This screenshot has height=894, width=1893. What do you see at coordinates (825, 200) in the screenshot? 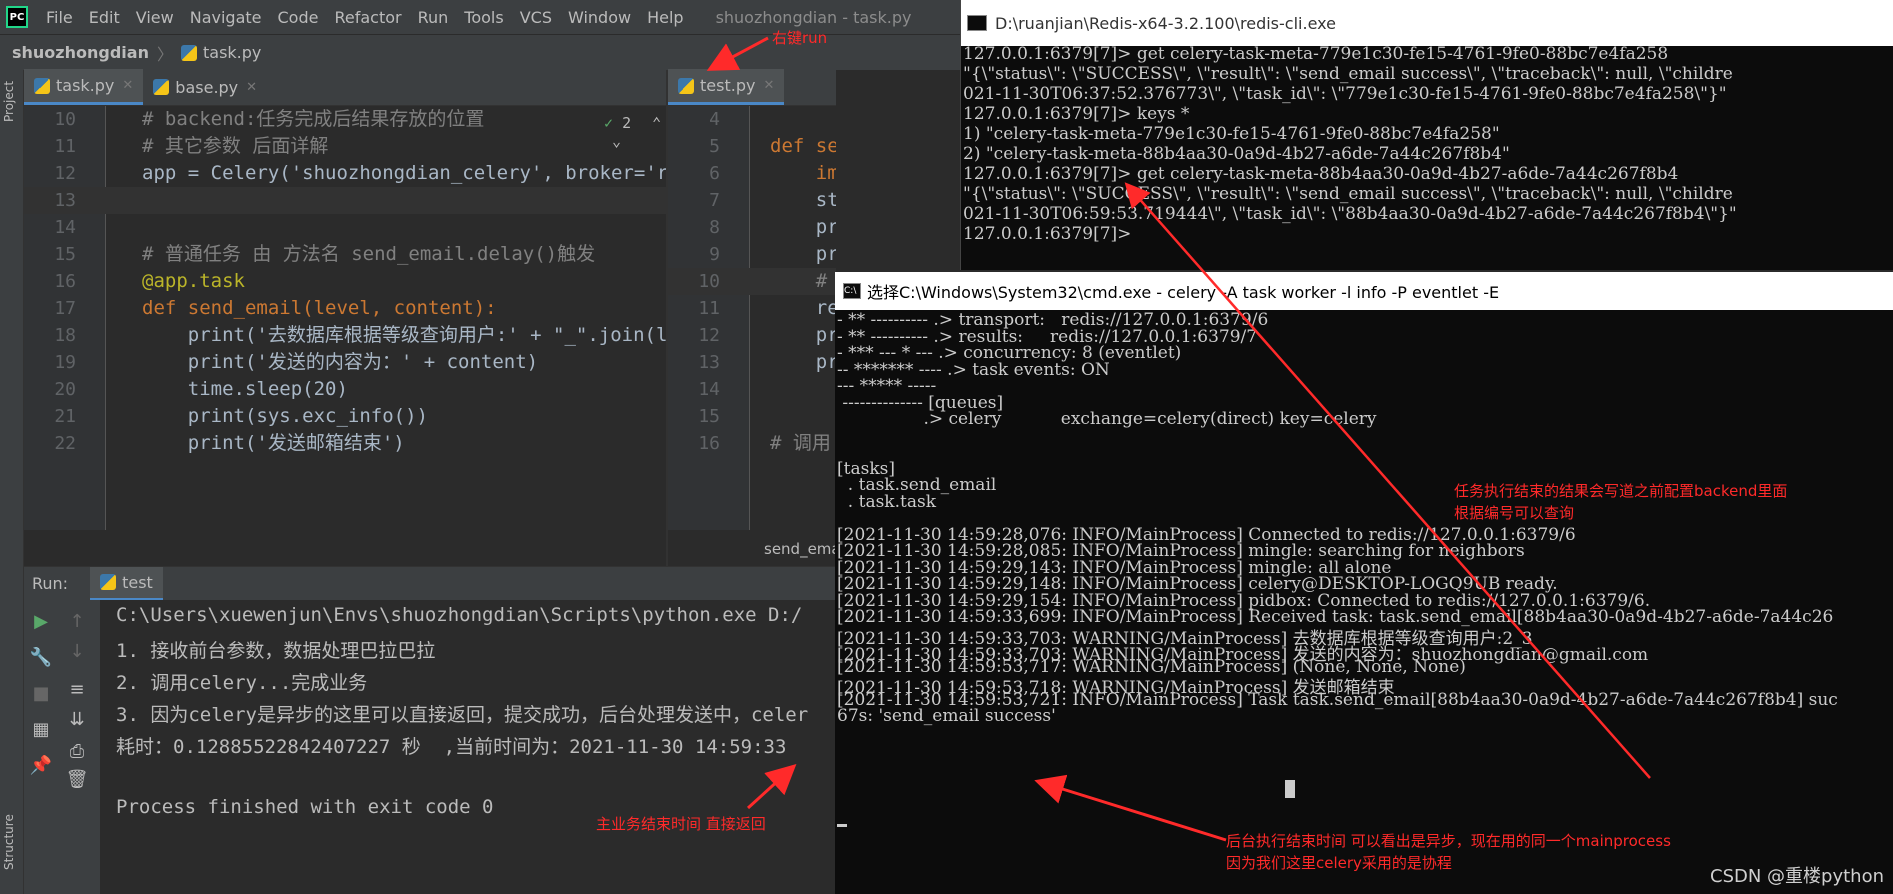
I see `code-text: start = time.` at bounding box center [825, 200].